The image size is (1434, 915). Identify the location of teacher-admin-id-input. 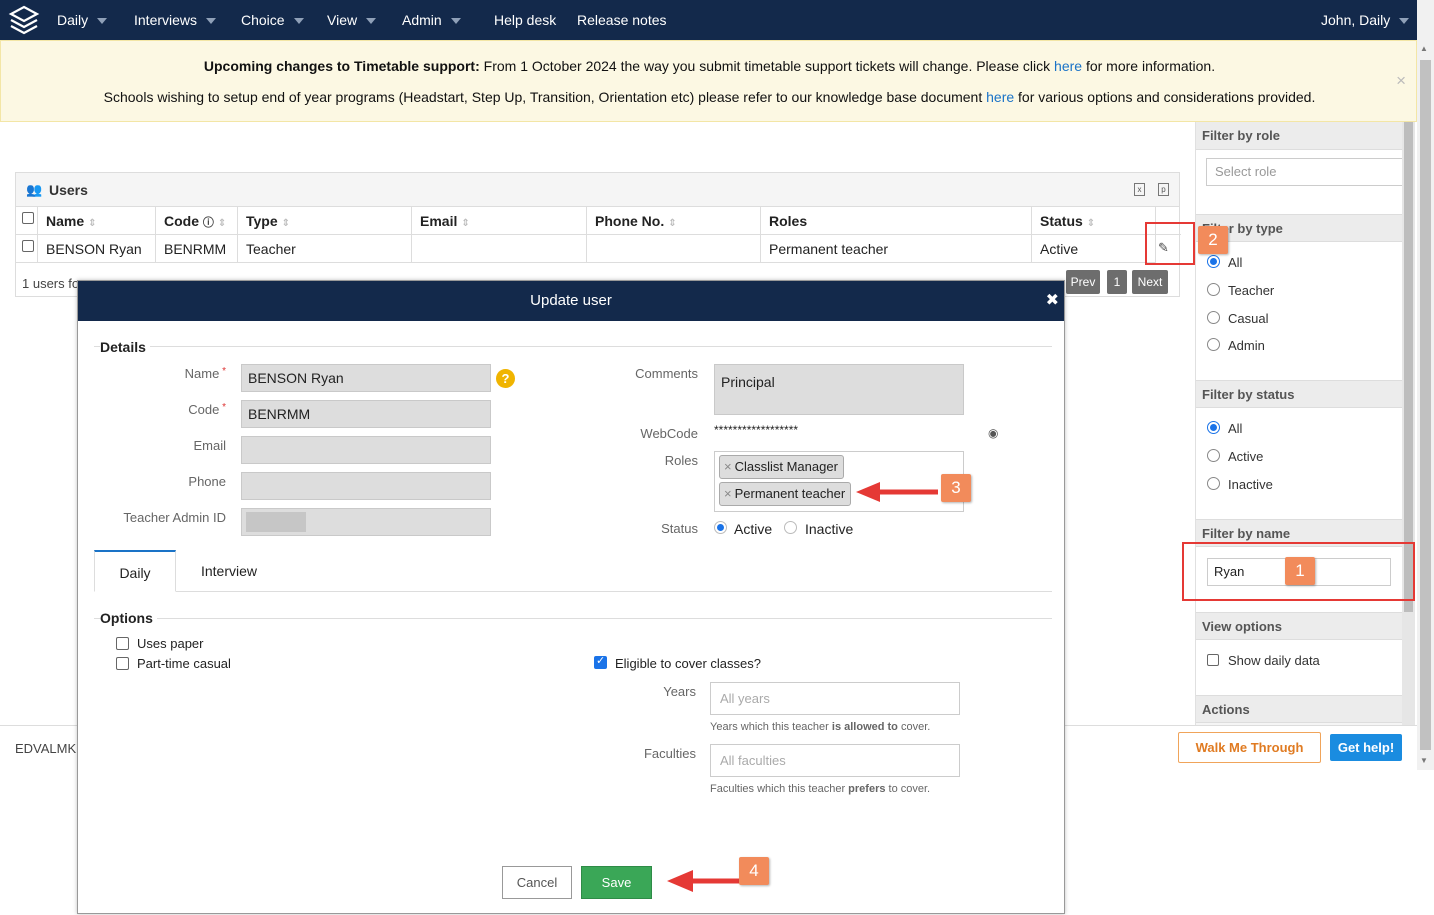
(366, 522).